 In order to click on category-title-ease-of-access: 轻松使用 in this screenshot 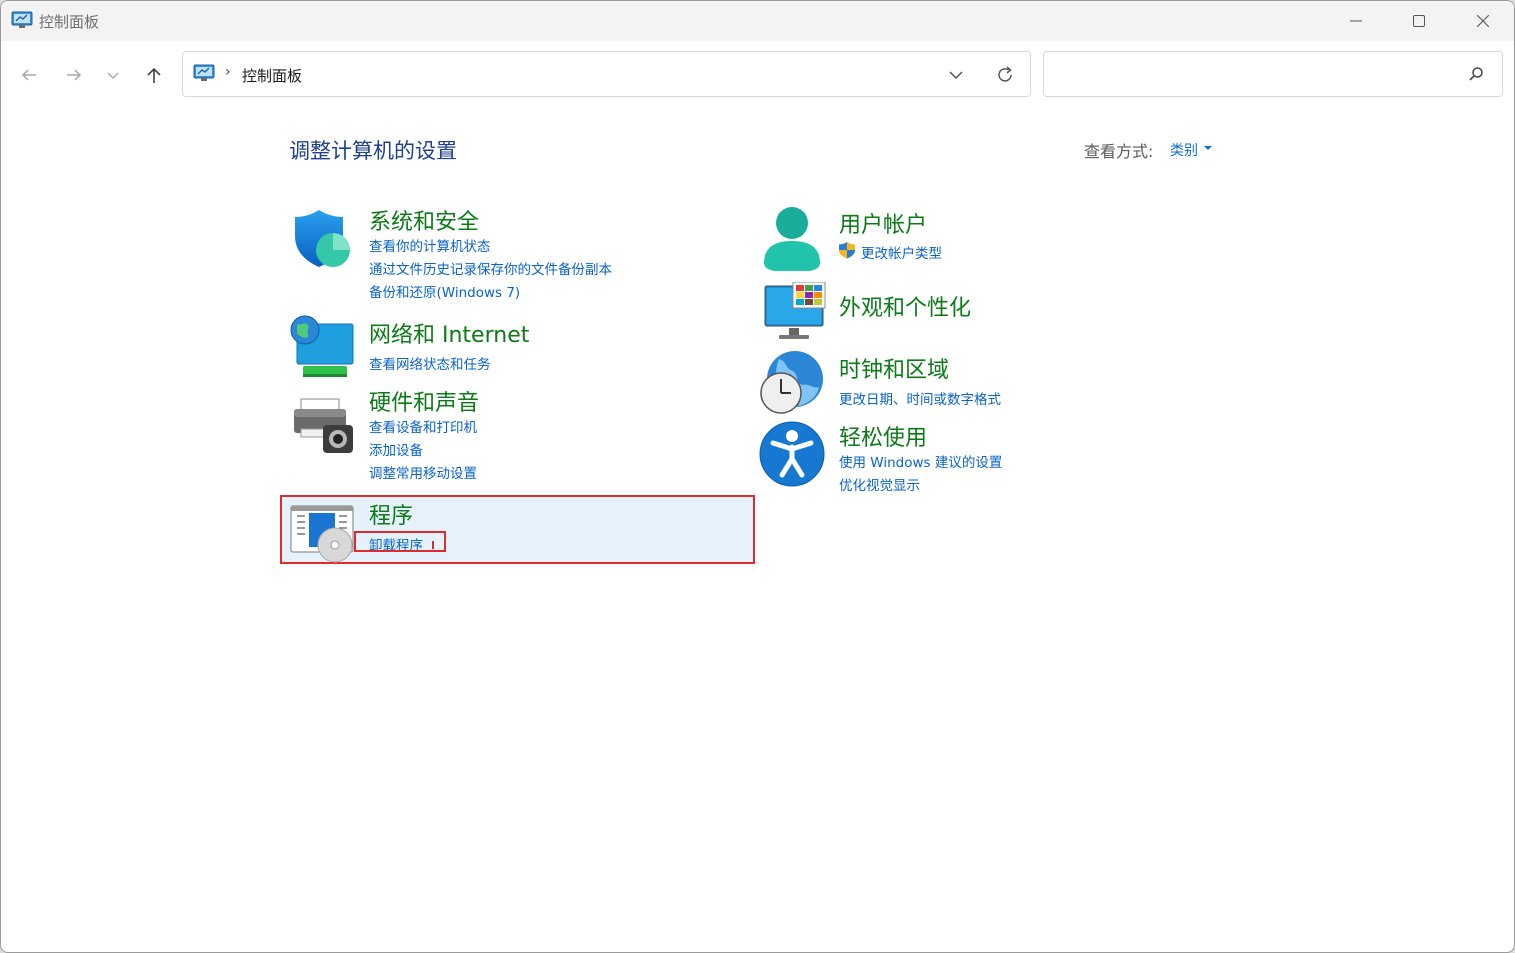, I will do `click(883, 436)`.